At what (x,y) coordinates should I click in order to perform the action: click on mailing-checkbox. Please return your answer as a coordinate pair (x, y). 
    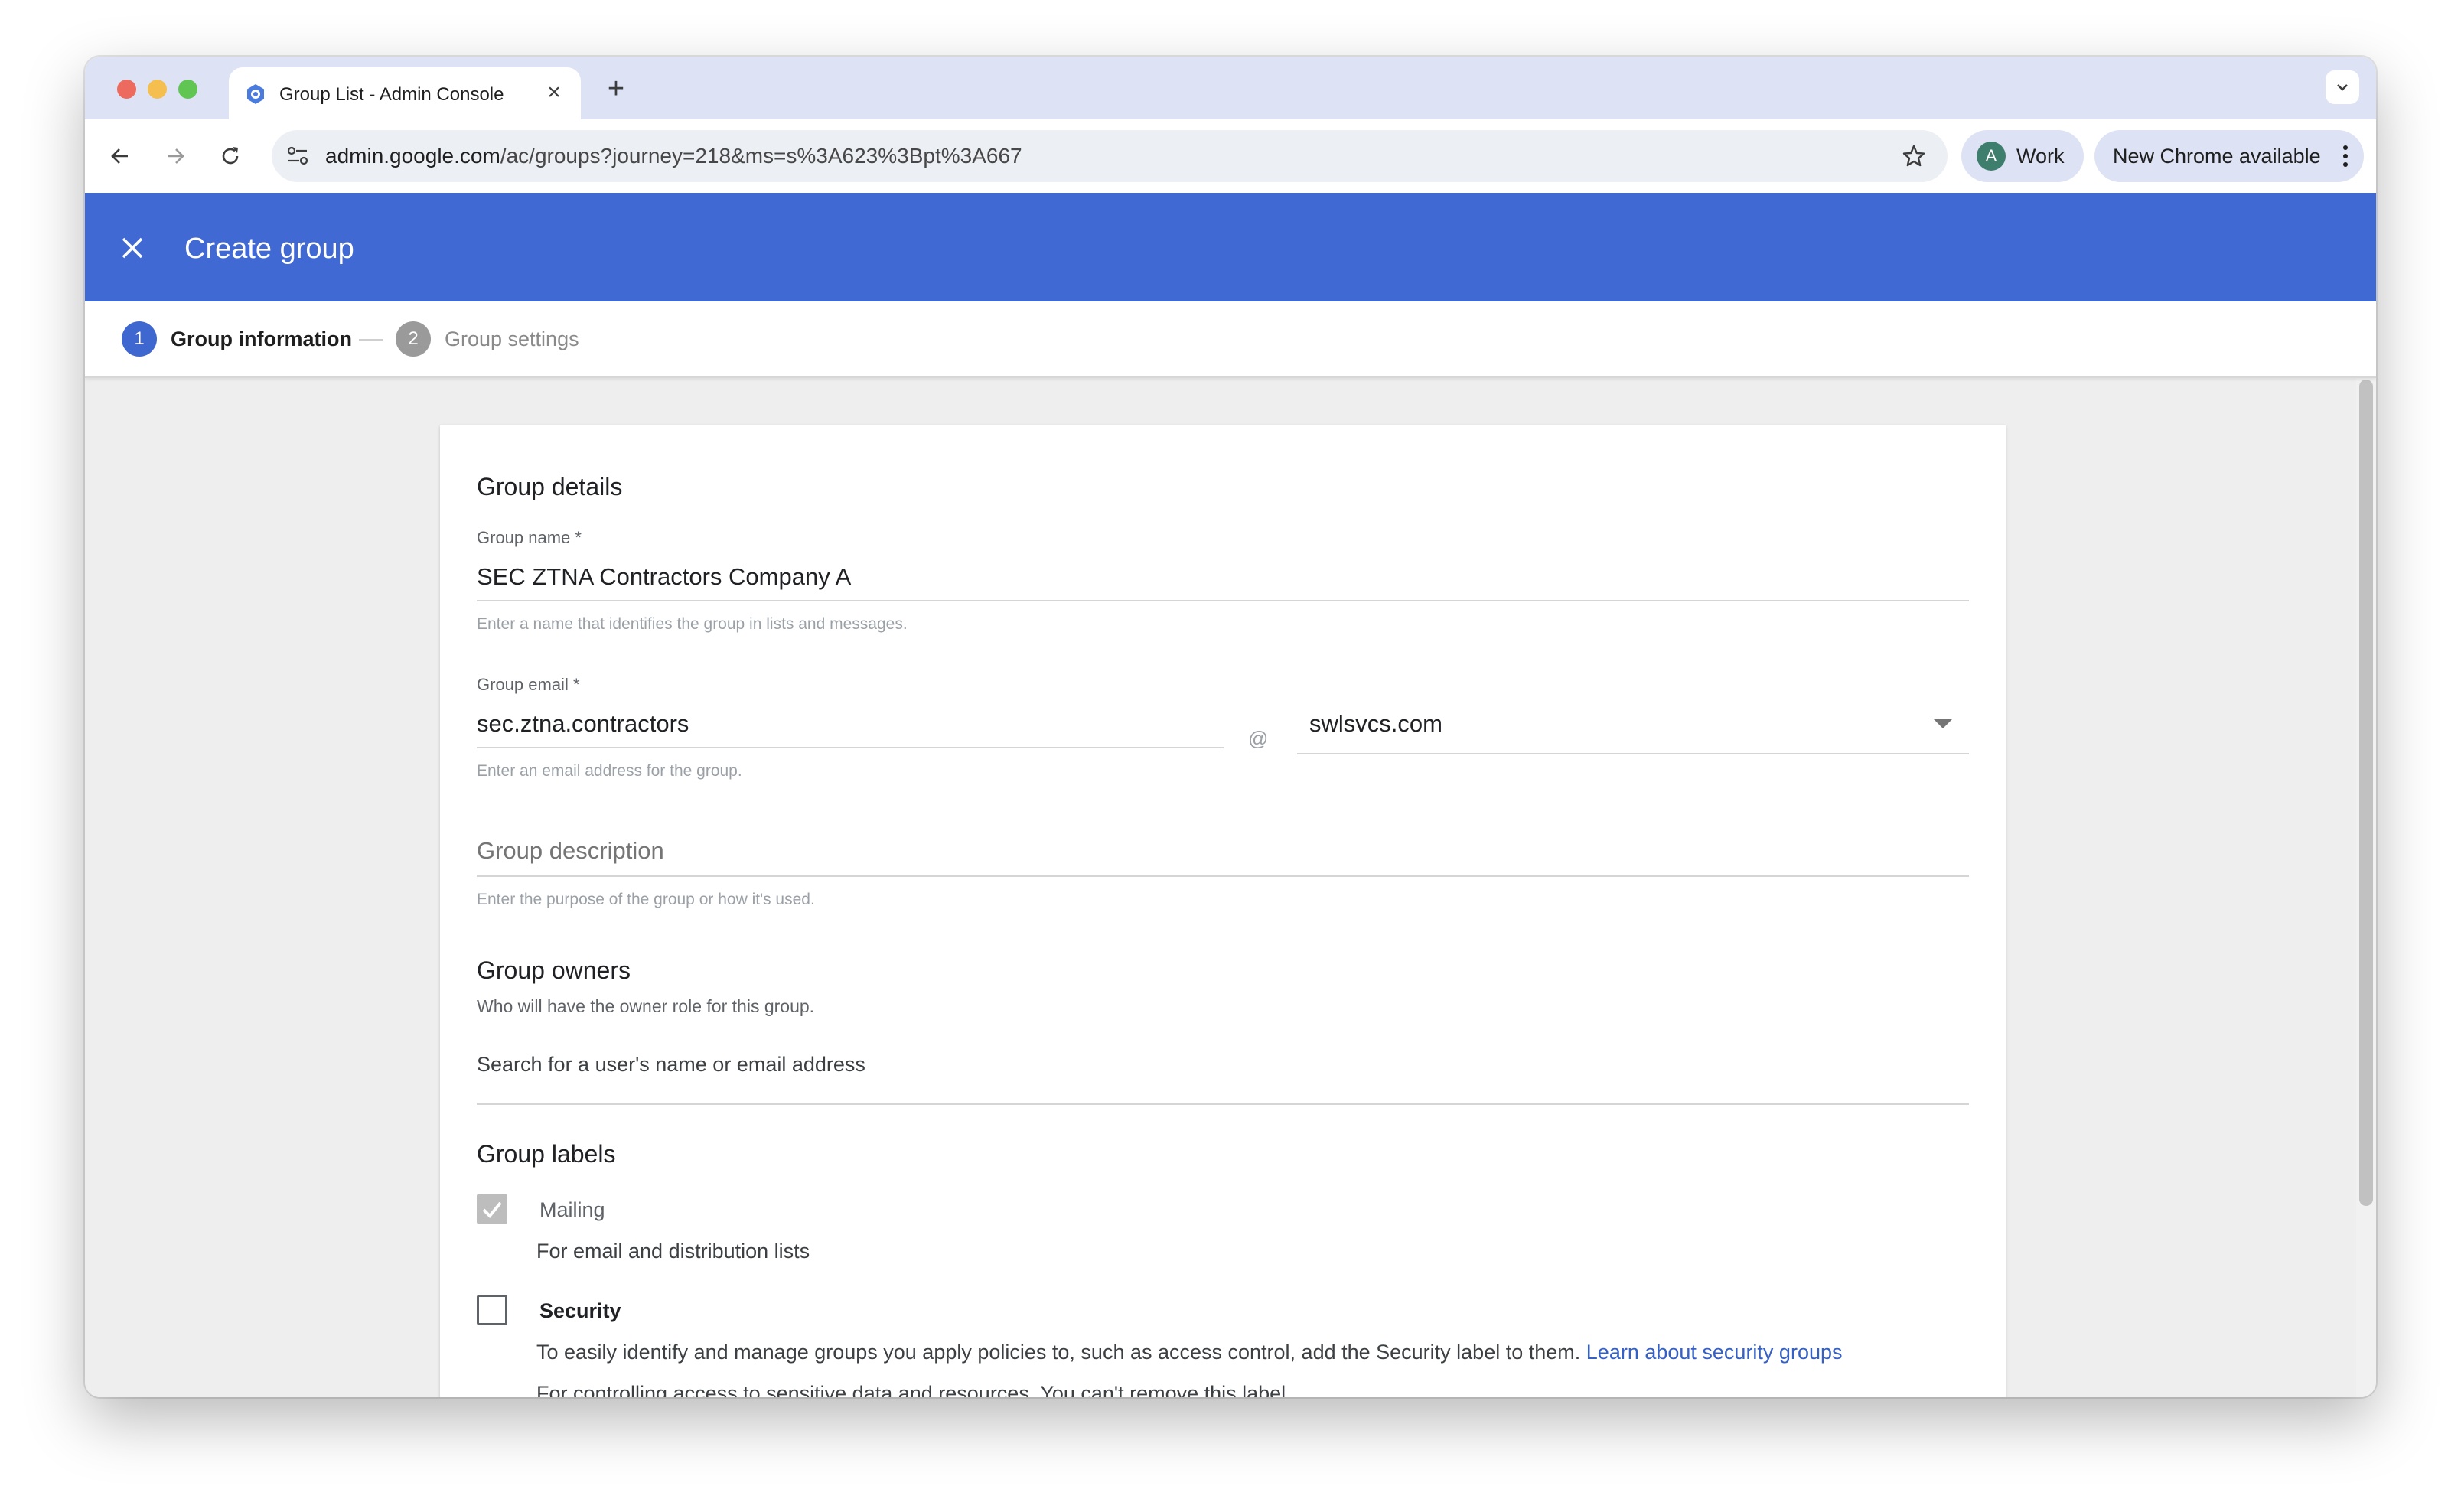
    Looking at the image, I should click on (492, 1209).